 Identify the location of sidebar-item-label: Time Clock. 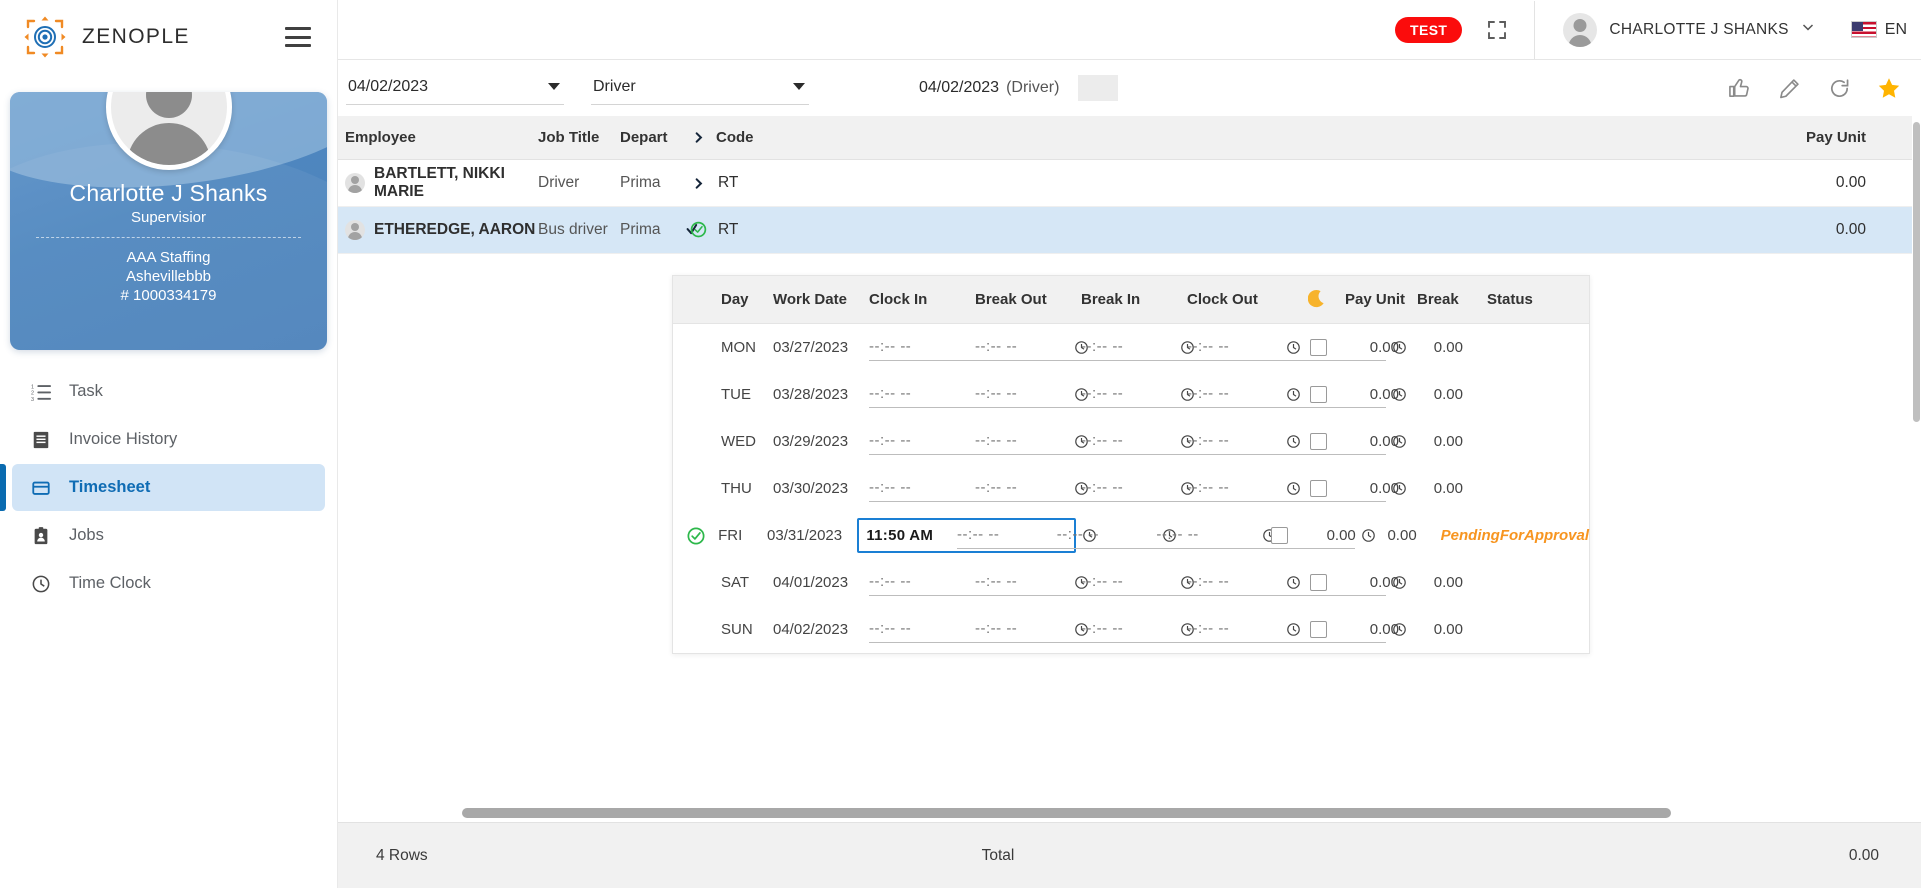
(110, 583).